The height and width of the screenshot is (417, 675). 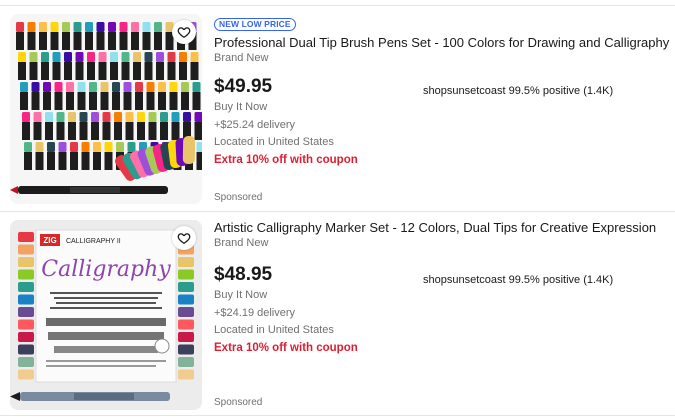 I want to click on product-image, so click(x=106, y=109).